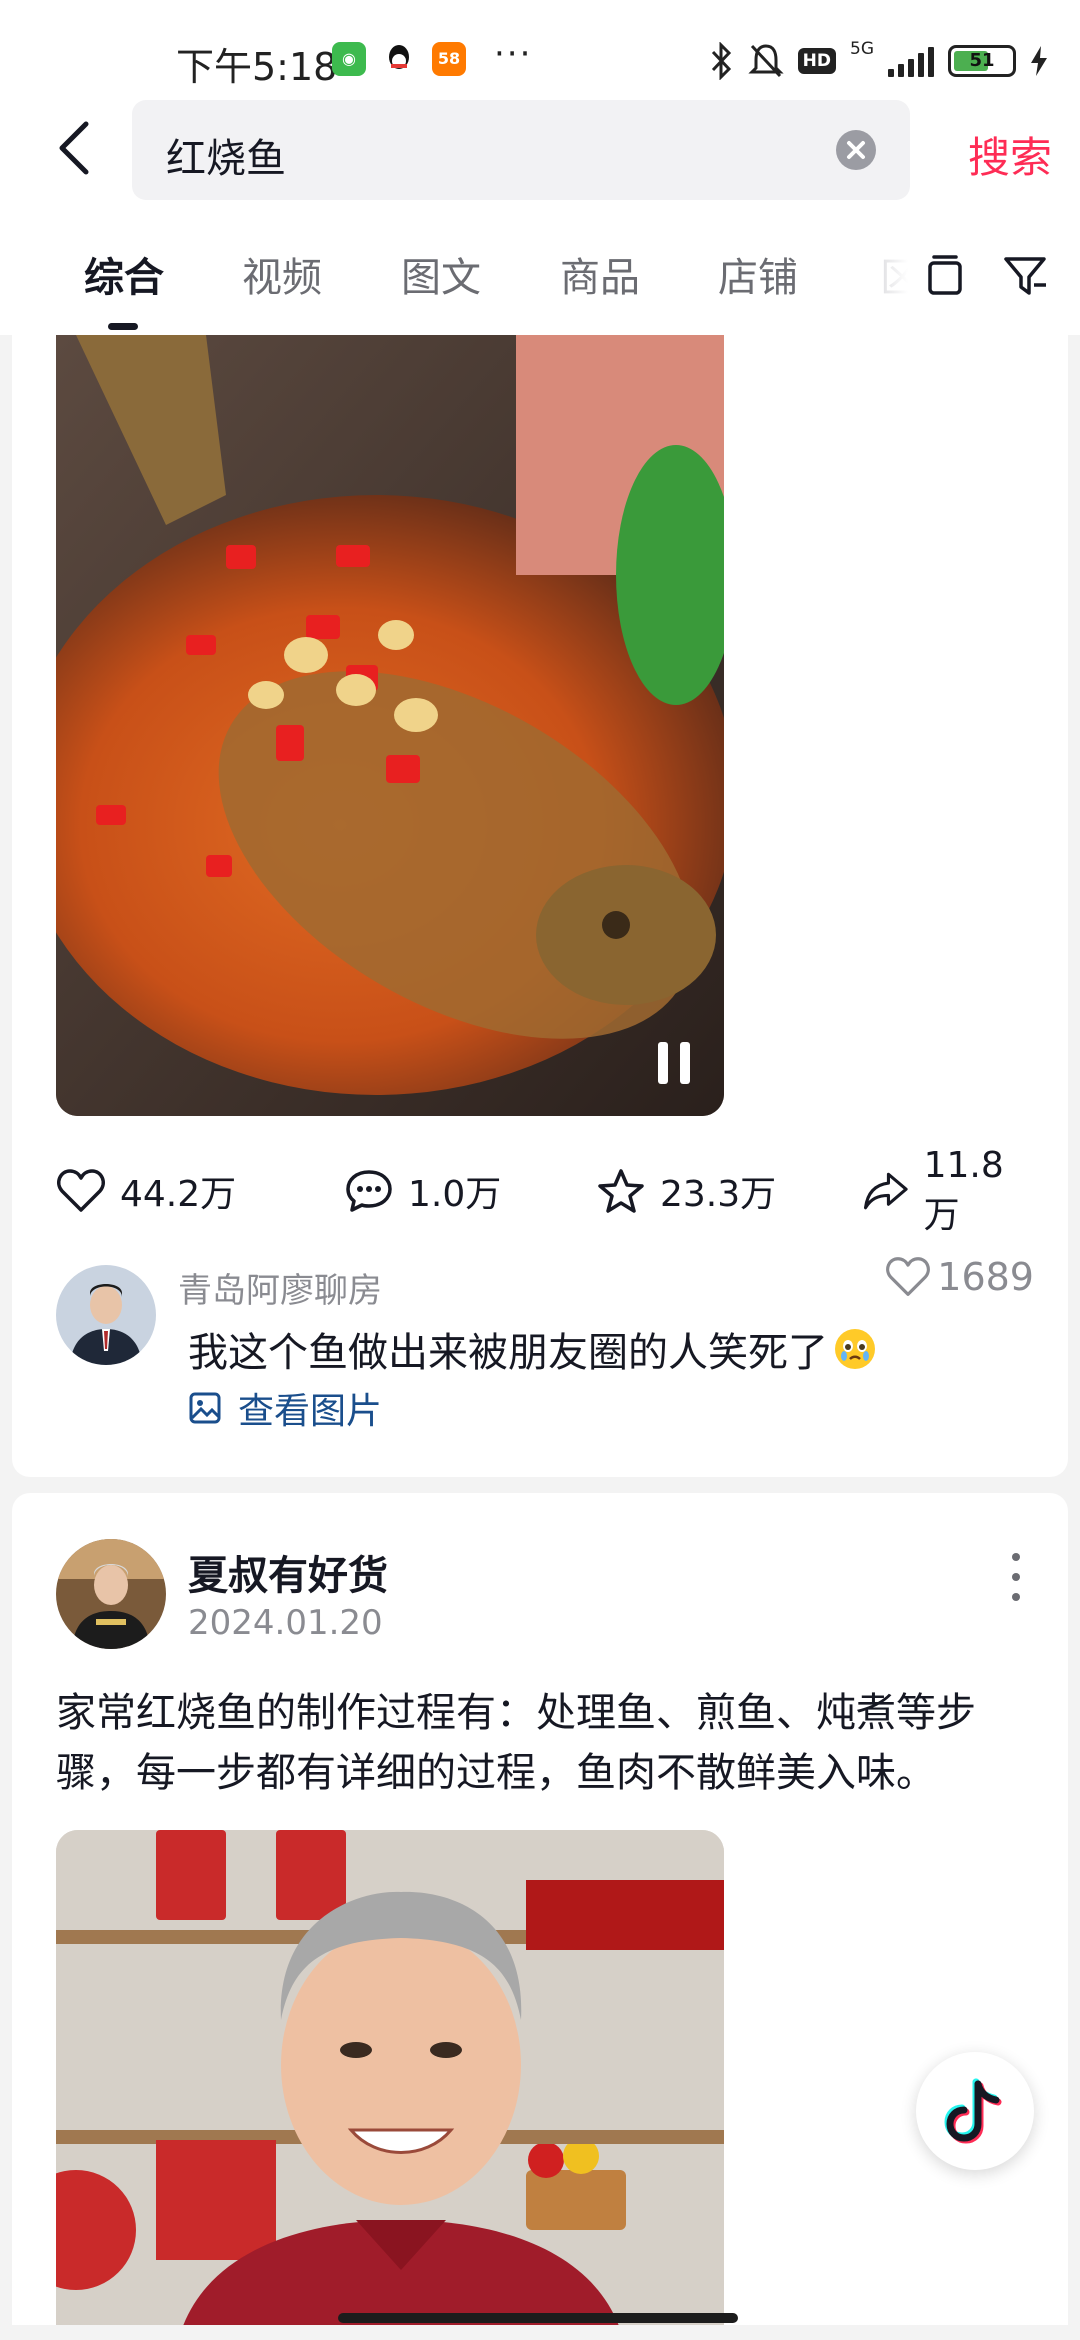 The height and width of the screenshot is (2340, 1080). I want to click on view-images-link: 查看图片, so click(285, 1408).